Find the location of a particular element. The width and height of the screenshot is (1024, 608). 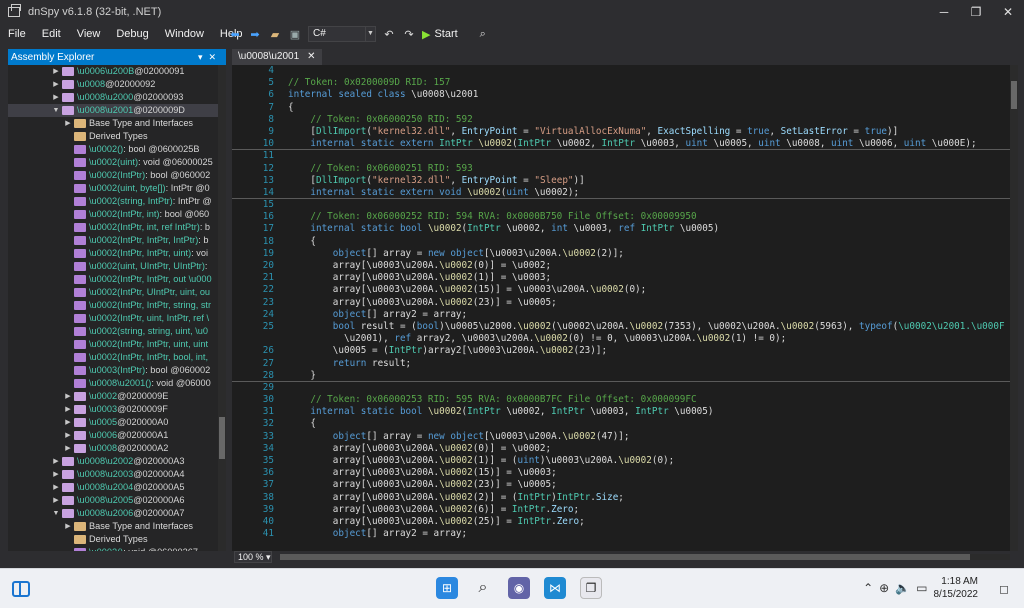

save-icon: ▣ is located at coordinates (295, 34).